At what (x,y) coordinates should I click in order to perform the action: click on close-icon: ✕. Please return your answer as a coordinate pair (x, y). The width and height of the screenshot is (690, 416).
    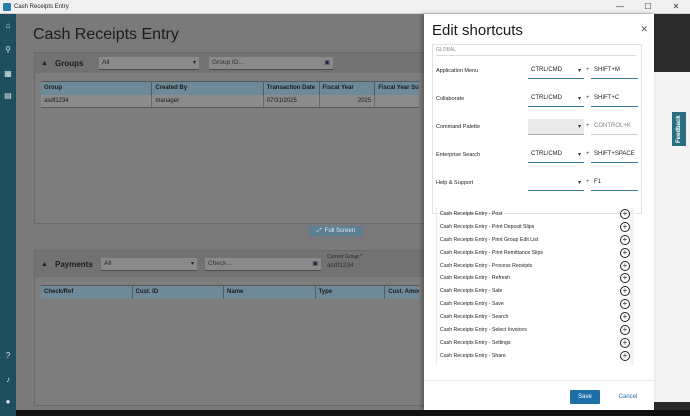
    Looking at the image, I should click on (644, 29).